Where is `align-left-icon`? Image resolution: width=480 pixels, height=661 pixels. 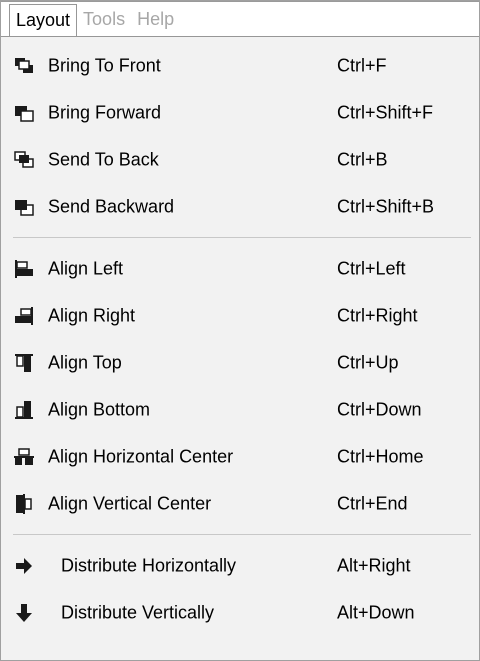
align-left-icon is located at coordinates (24, 268).